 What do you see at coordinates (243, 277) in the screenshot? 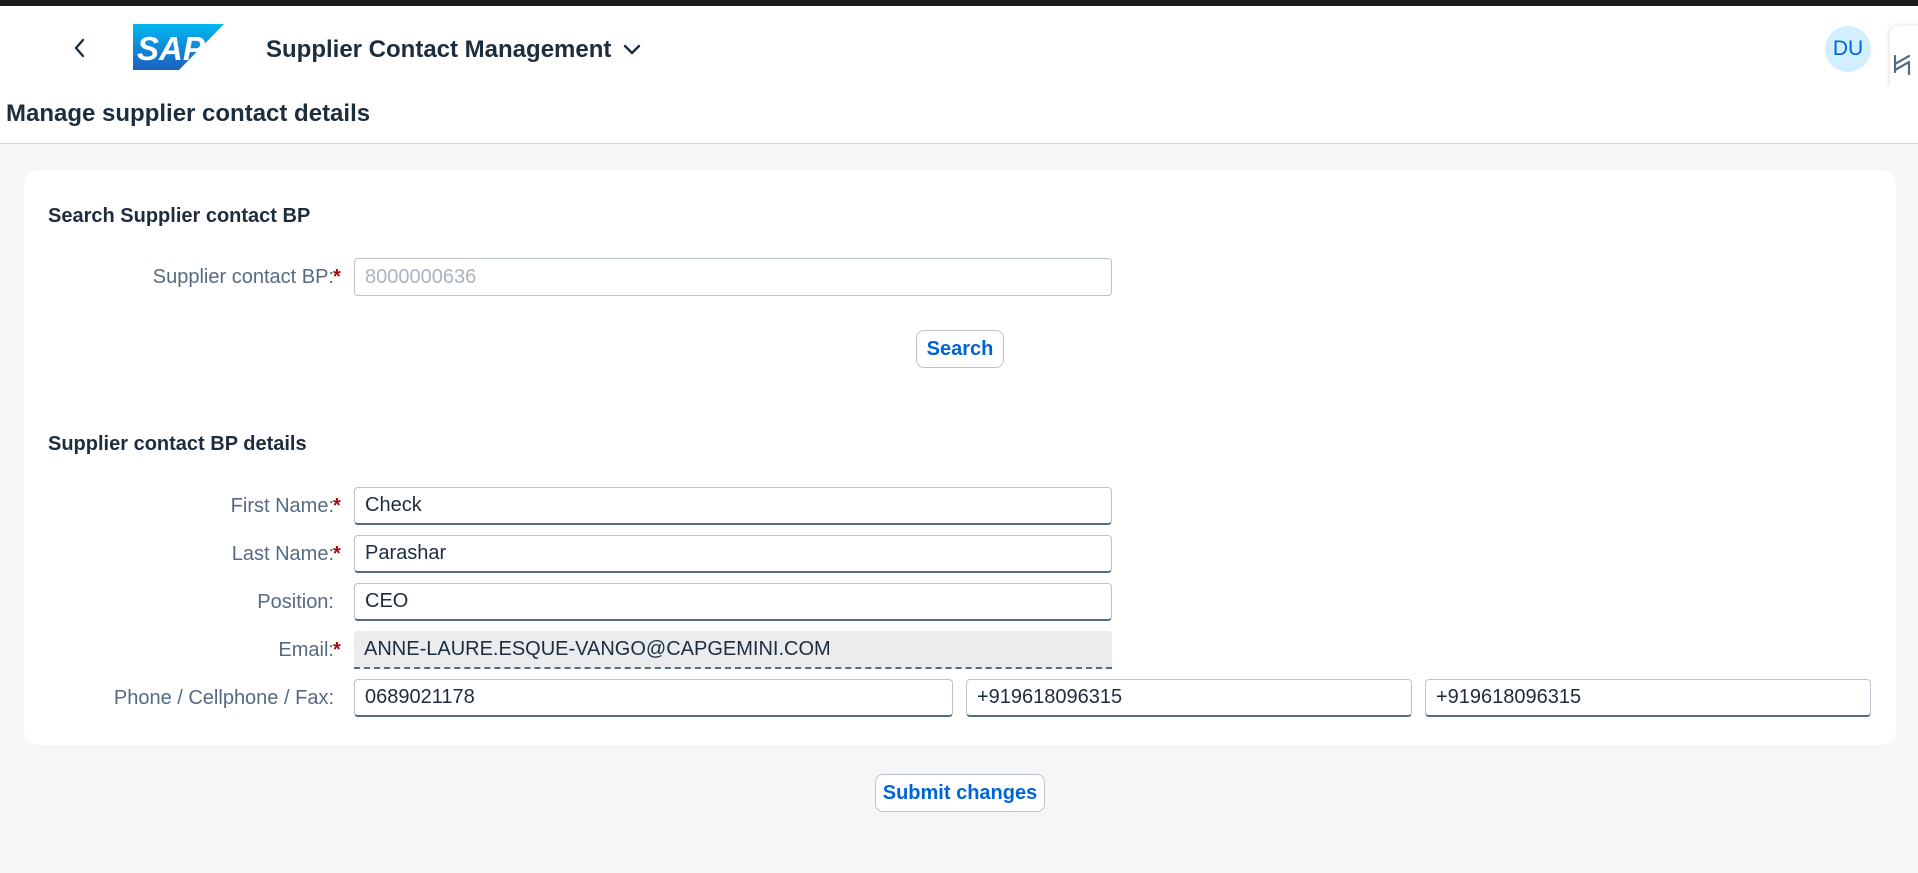
I see `supplier-bp-label: Supplier contact BP:` at bounding box center [243, 277].